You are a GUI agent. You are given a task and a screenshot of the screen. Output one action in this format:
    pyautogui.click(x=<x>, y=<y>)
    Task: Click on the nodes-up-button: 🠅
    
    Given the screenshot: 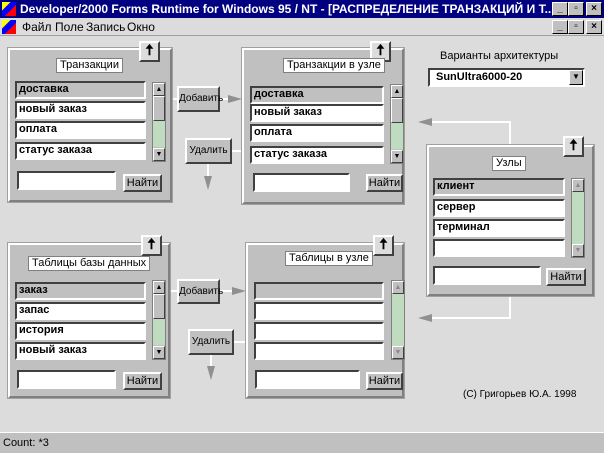 What is the action you would take?
    pyautogui.click(x=573, y=146)
    